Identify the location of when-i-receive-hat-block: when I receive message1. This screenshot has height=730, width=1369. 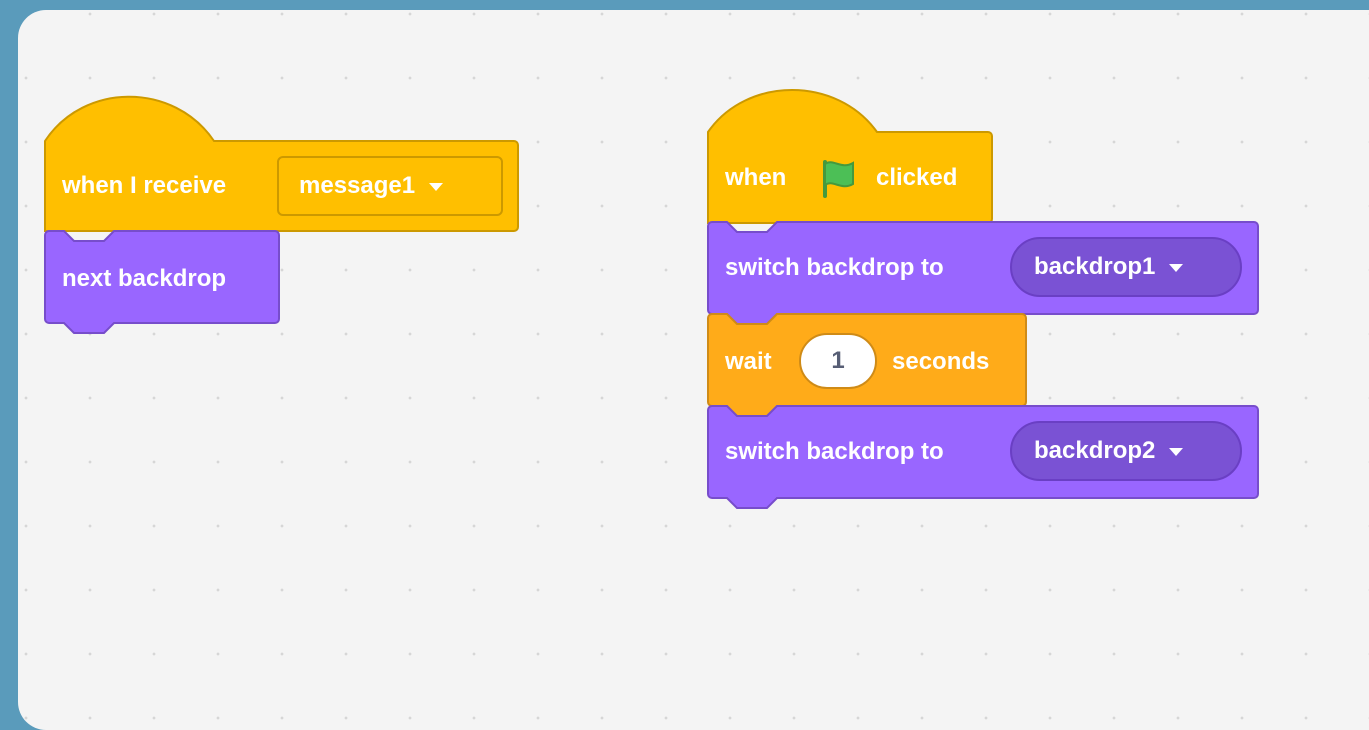
(281, 163).